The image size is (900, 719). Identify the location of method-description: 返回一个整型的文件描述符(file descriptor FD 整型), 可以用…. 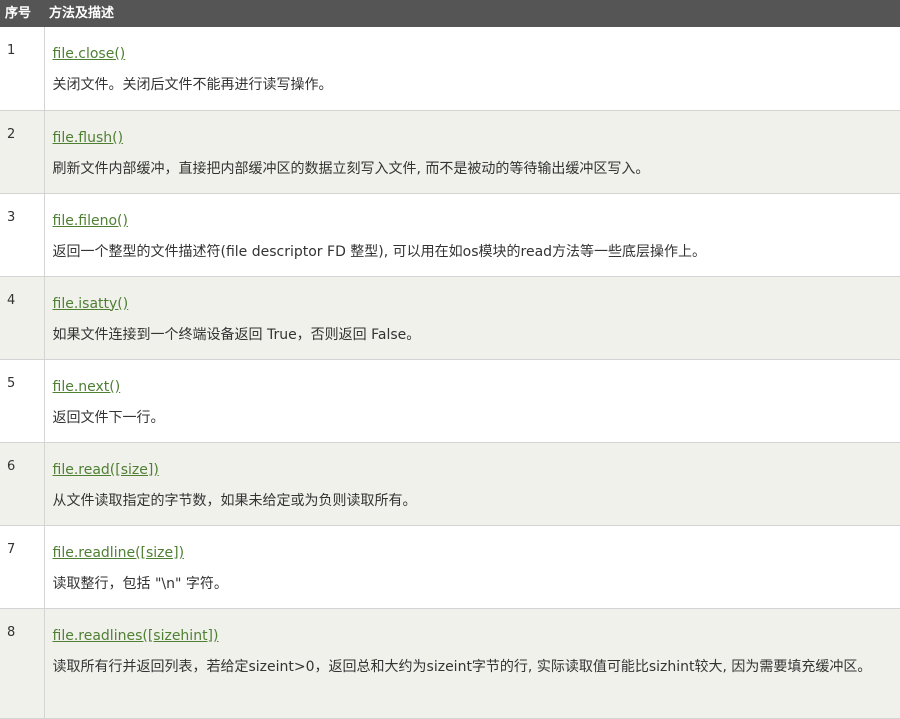
(379, 251).